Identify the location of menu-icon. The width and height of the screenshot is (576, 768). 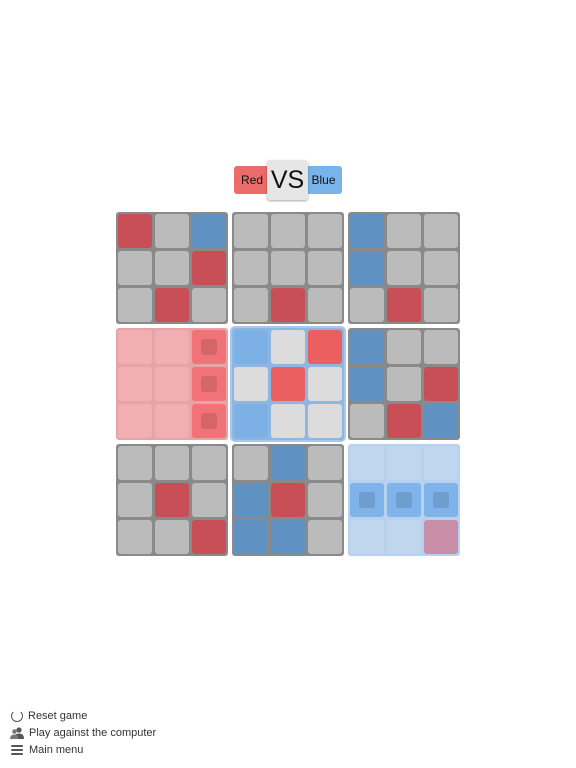
(17, 750).